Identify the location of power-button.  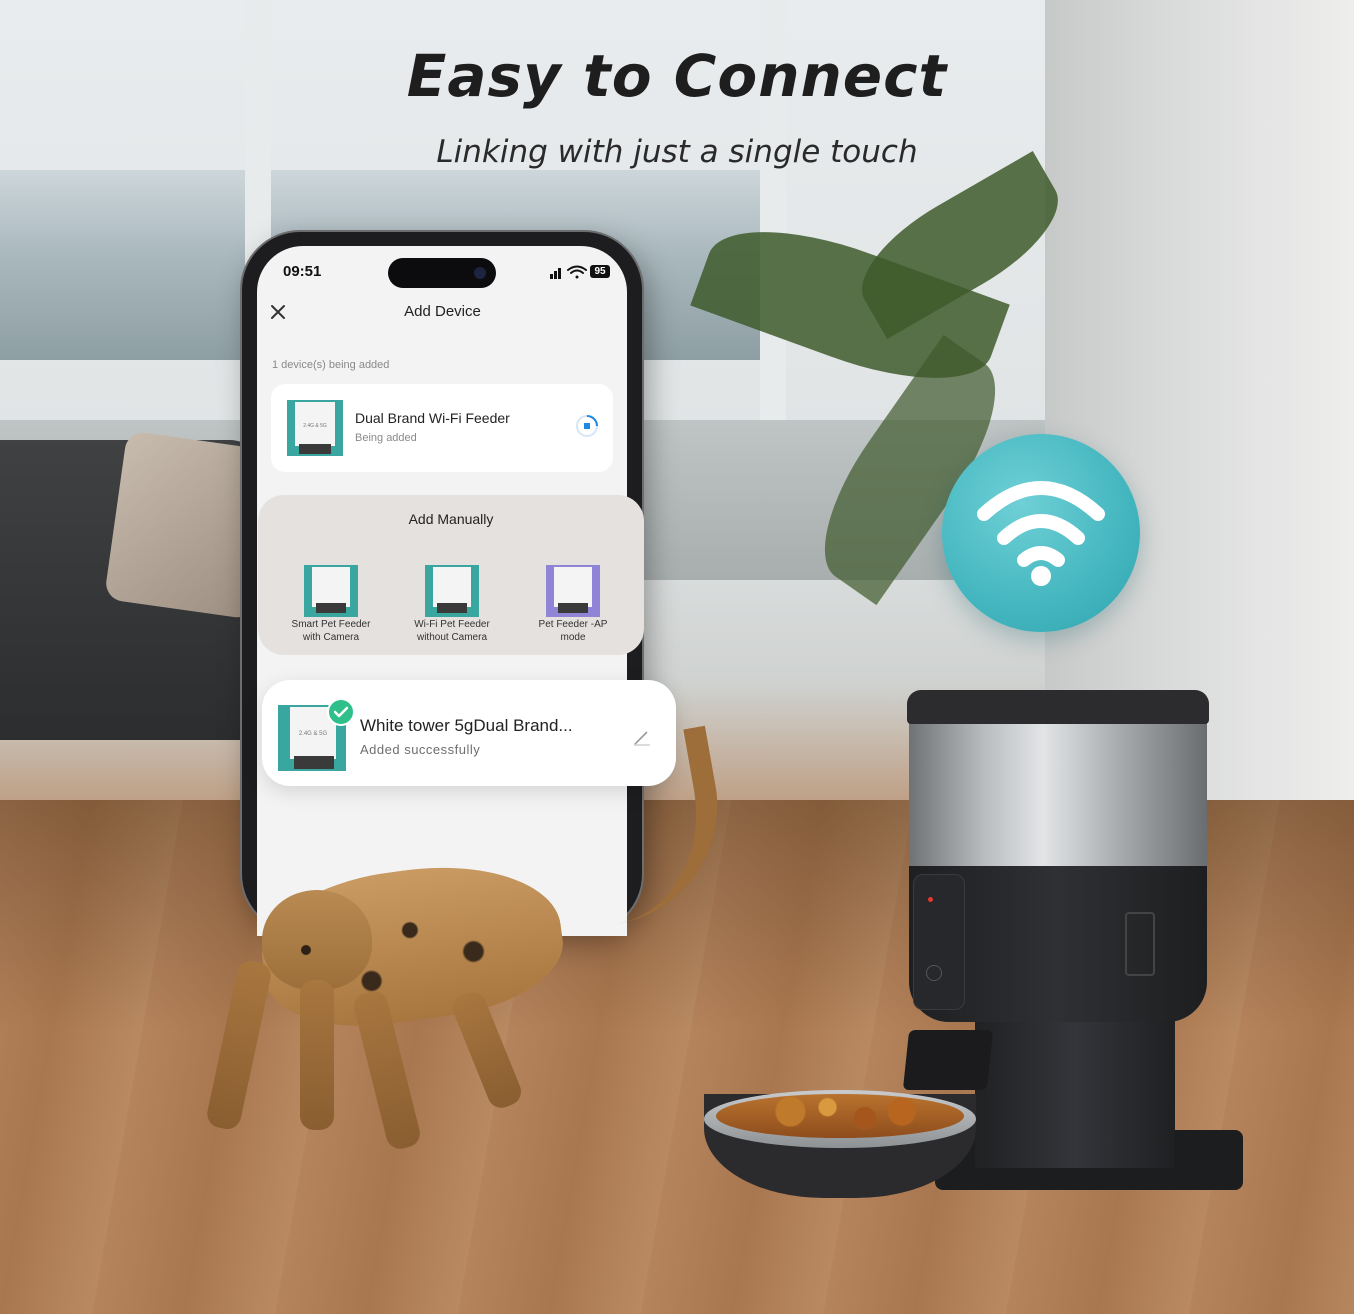
(934, 973).